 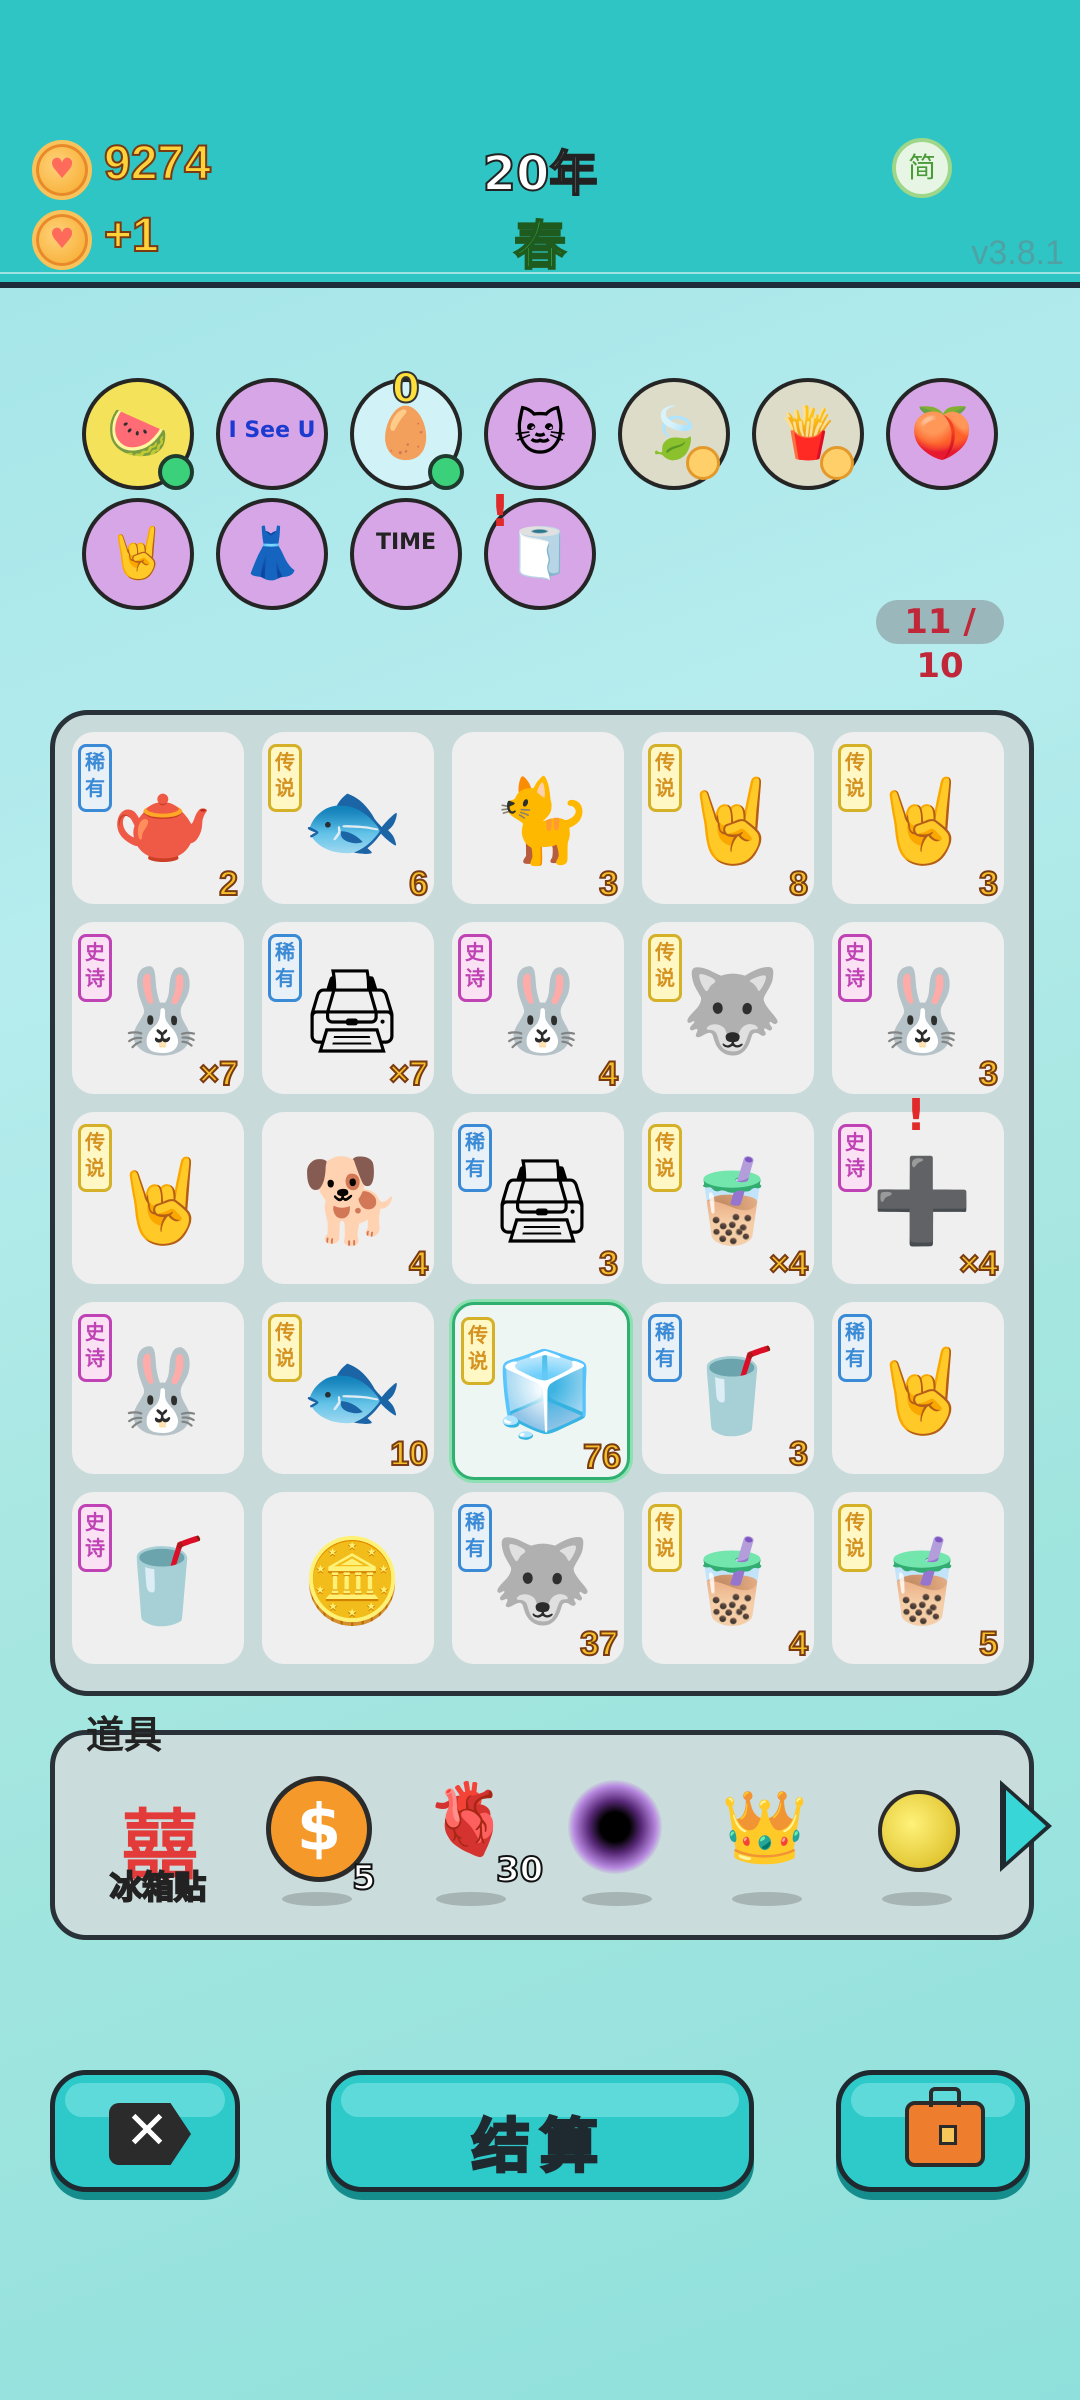 I want to click on printer-icon: 🖨, so click(x=352, y=1011).